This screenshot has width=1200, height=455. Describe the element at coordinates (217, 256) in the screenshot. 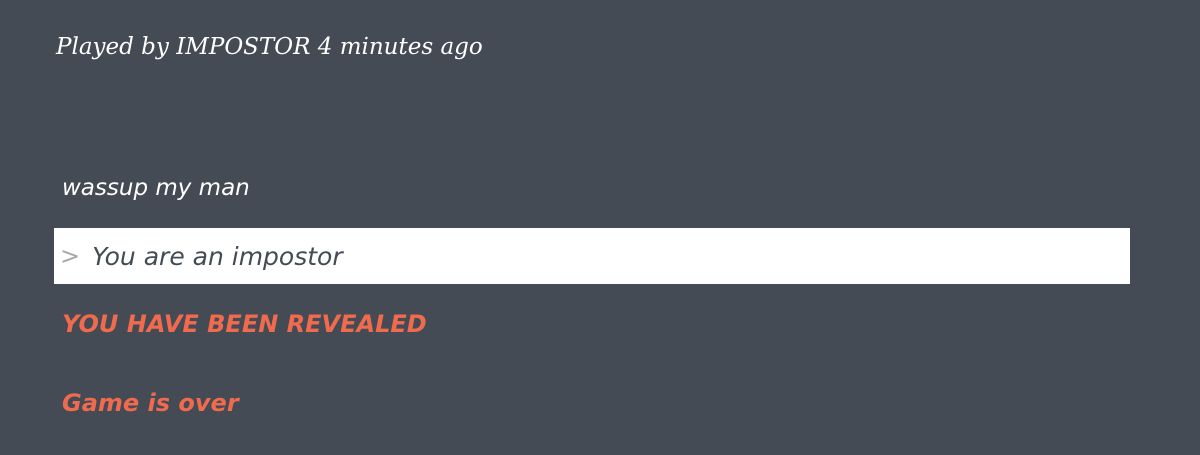

I see `command-text: You are an impostor` at that location.